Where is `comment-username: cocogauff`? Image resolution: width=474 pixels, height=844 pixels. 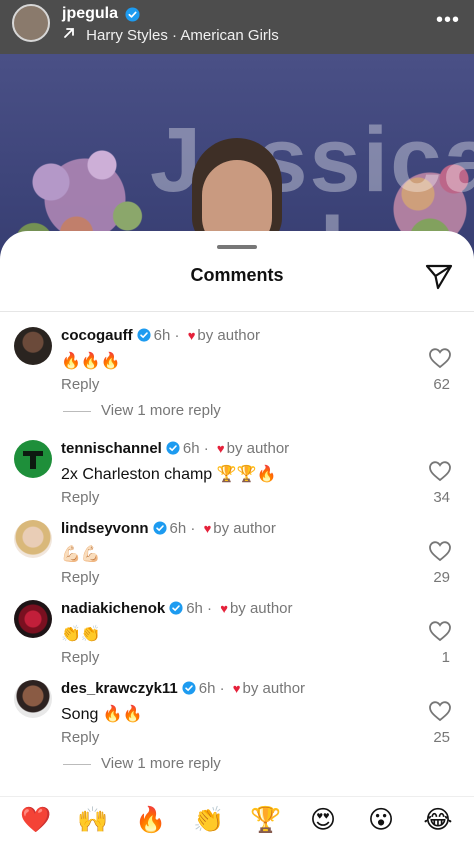 comment-username: cocogauff is located at coordinates (97, 335).